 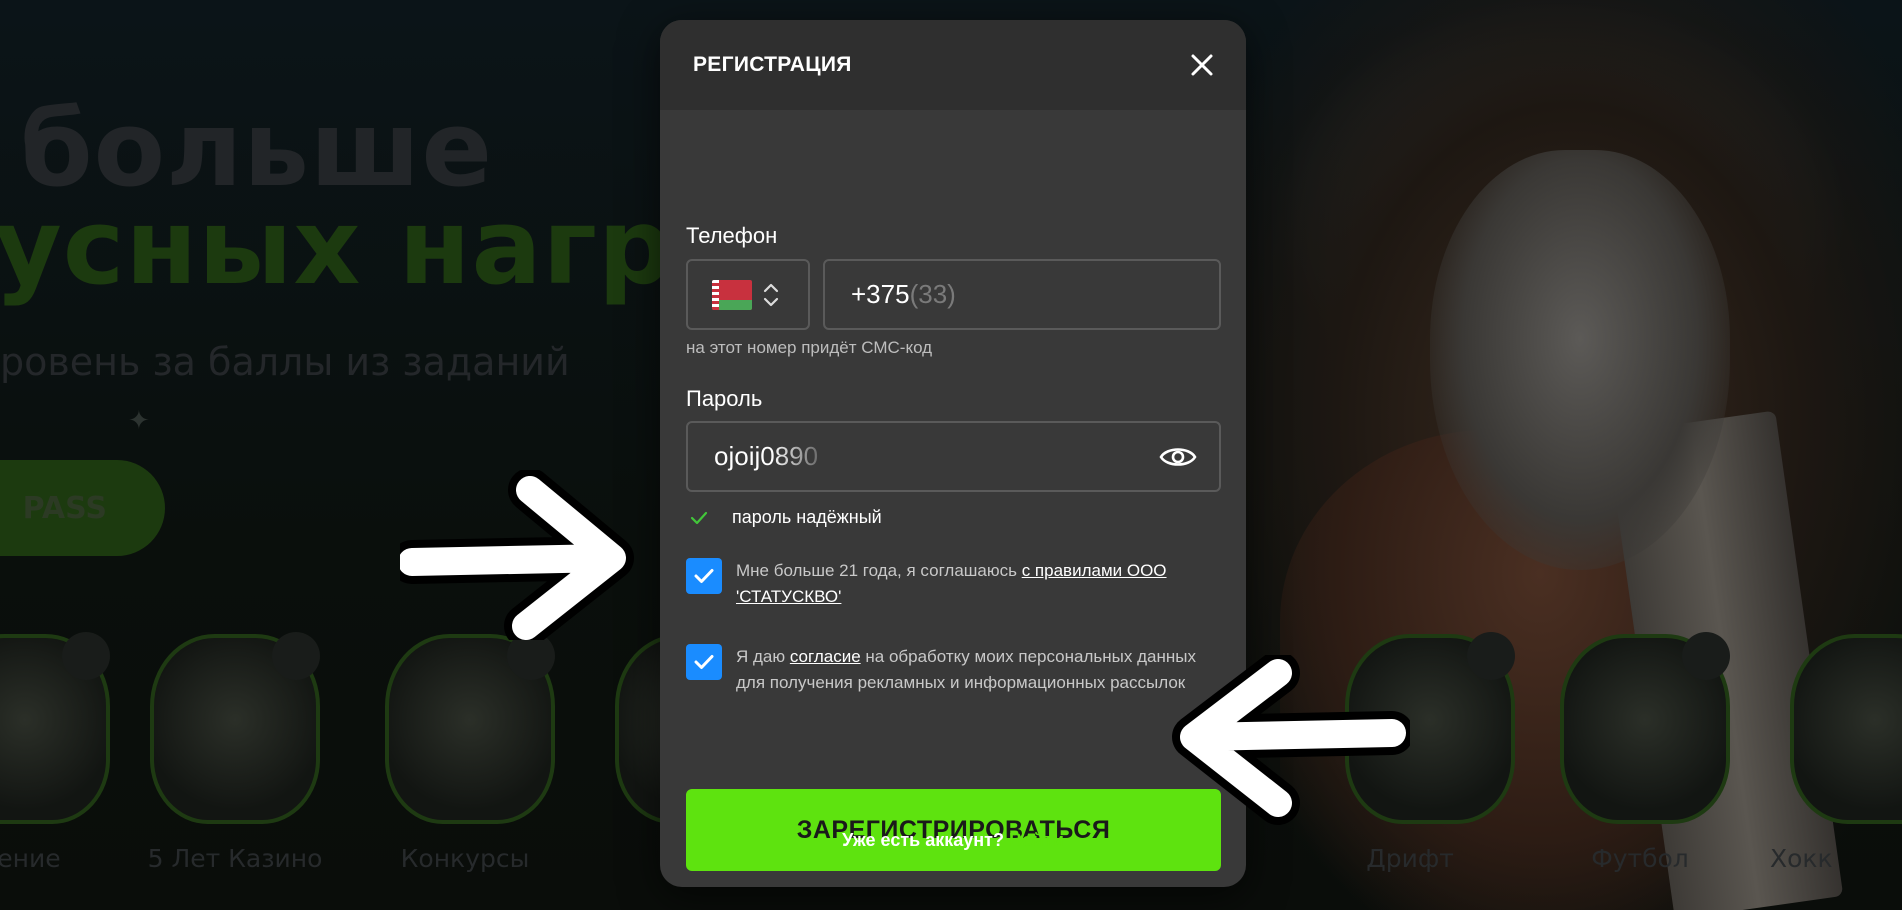 I want to click on password-strength: пароль надёжный, so click(x=786, y=517).